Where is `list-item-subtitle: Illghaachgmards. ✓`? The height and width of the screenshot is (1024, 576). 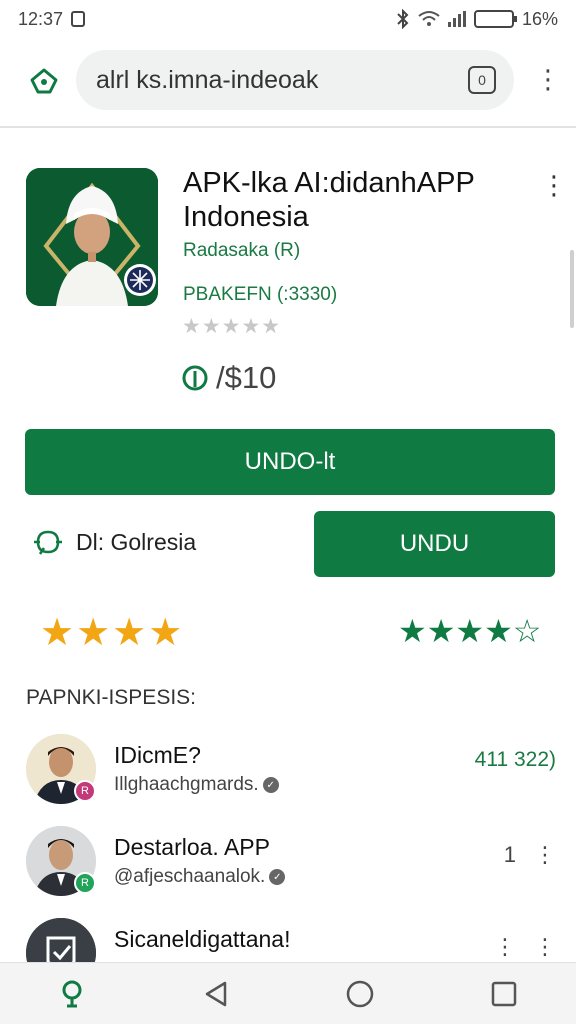 list-item-subtitle: Illghaachgmards. ✓ is located at coordinates (196, 785).